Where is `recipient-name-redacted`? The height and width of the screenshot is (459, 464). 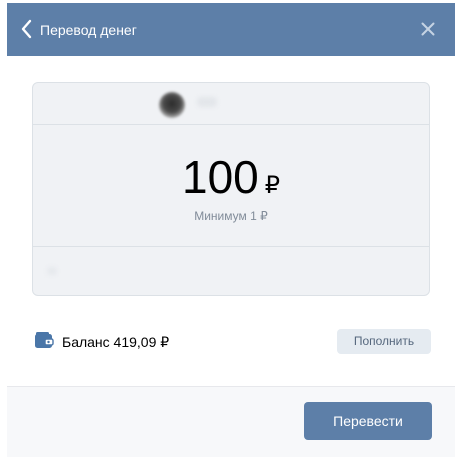 recipient-name-redacted is located at coordinates (207, 102).